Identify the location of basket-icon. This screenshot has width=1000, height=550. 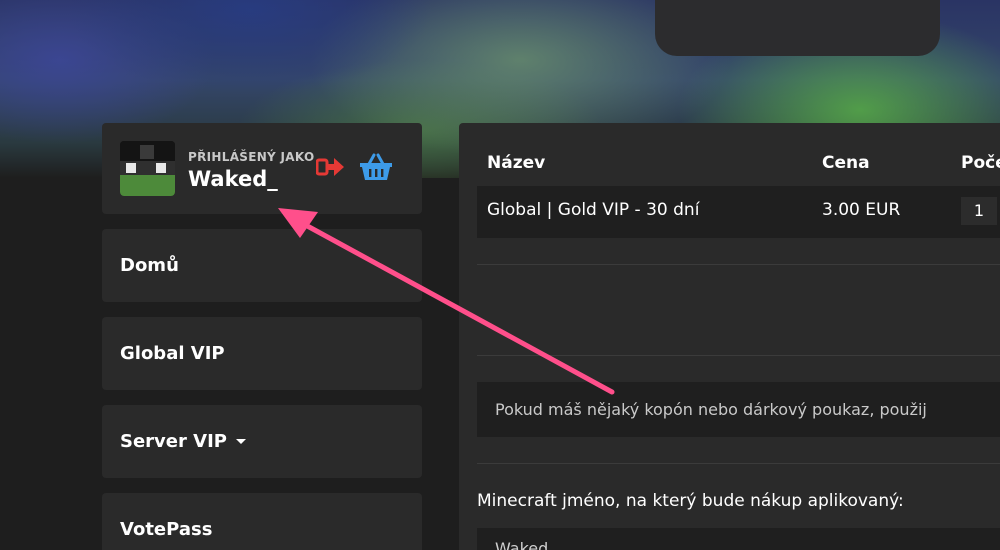
(376, 167).